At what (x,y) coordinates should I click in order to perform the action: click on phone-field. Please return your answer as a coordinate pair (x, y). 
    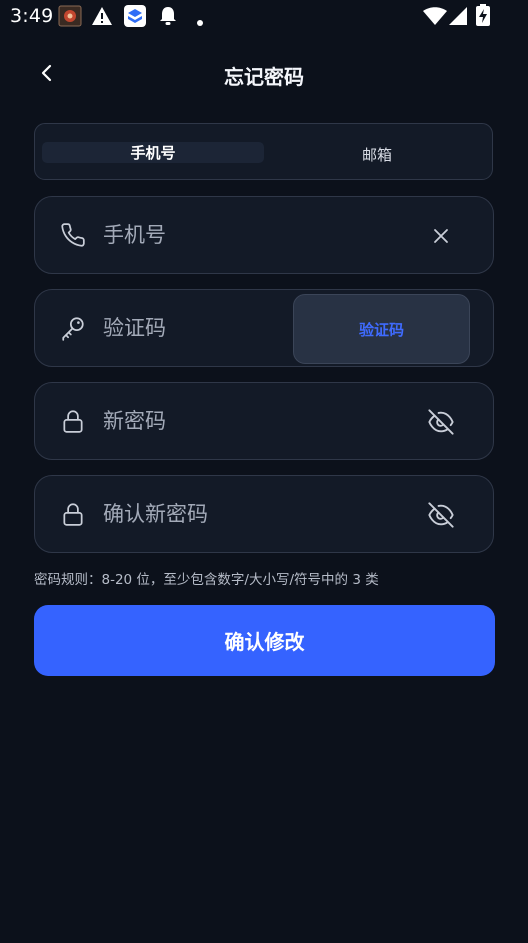
    Looking at the image, I should click on (264, 235).